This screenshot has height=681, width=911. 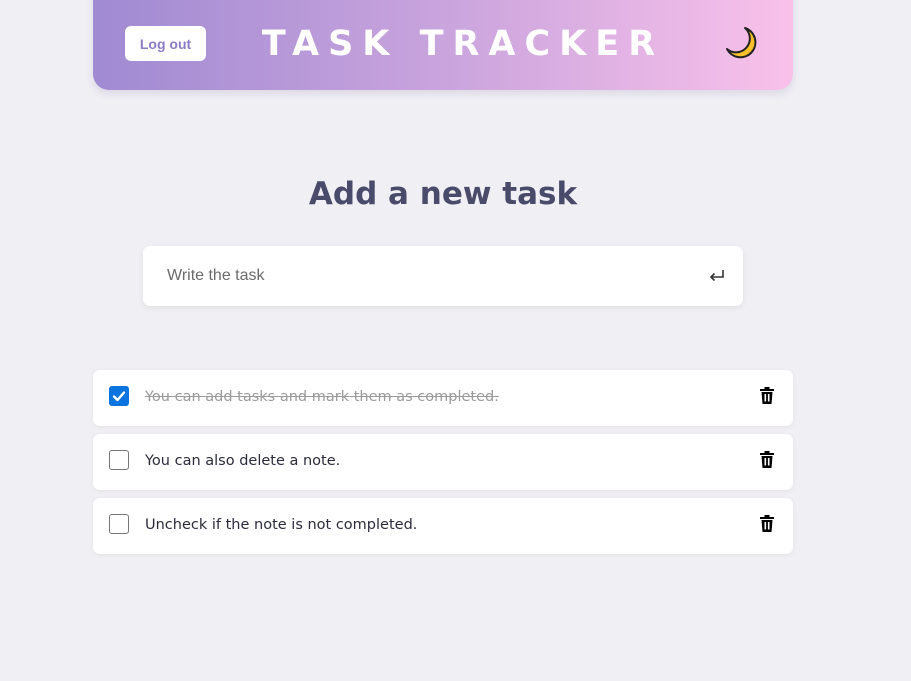 I want to click on task-text: Uncheck if the note is not completed., so click(x=281, y=525).